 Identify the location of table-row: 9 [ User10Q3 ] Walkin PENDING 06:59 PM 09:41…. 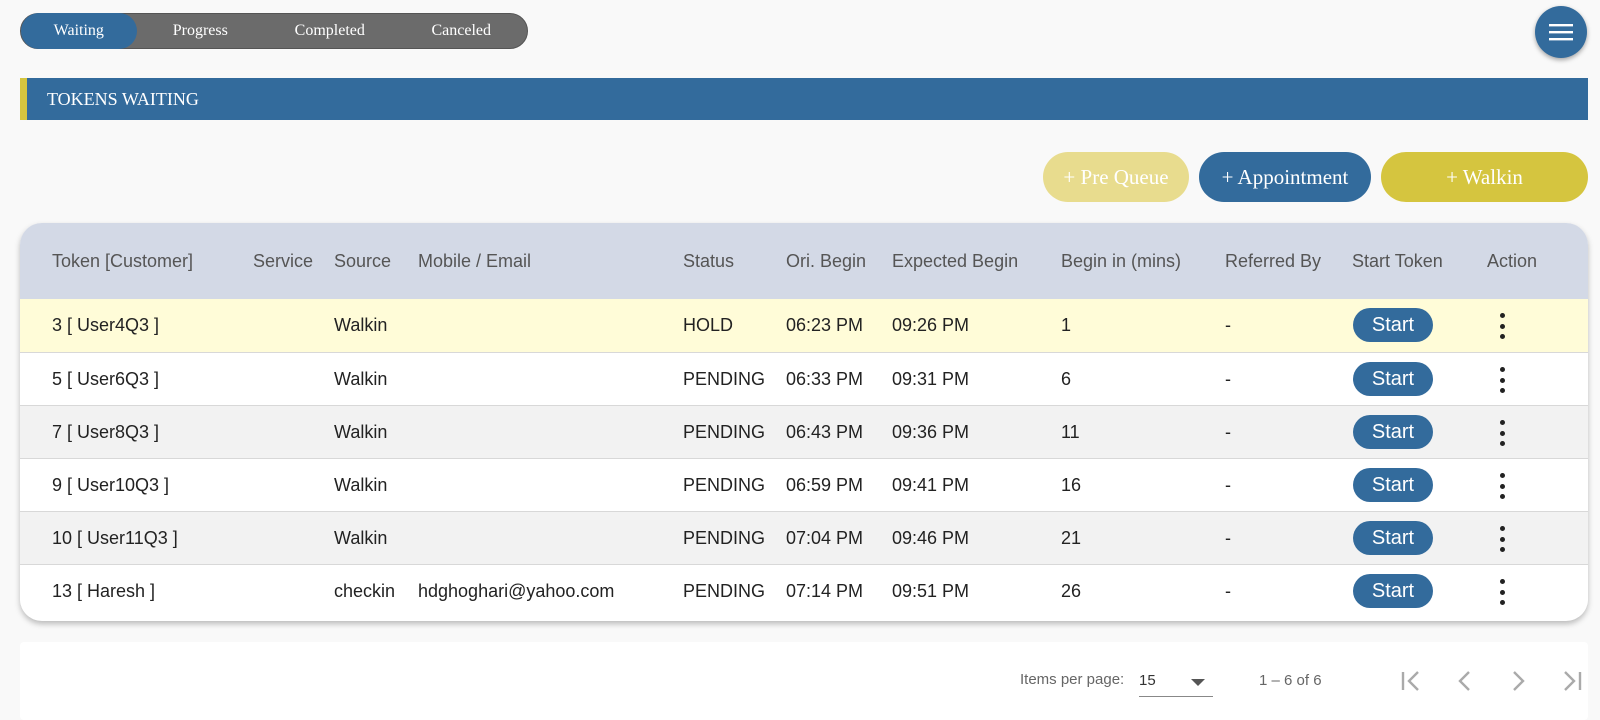
(804, 484).